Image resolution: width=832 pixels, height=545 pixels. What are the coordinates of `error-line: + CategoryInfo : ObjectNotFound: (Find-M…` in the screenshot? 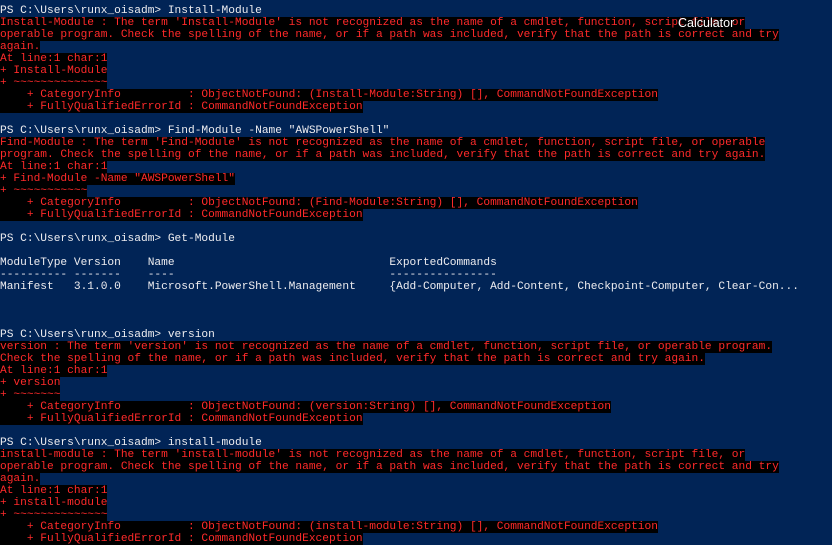 It's located at (319, 203).